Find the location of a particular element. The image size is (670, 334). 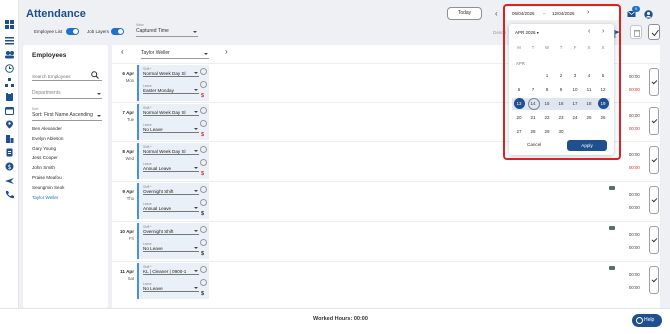

view-select: View Captured Time is located at coordinates (167, 30).